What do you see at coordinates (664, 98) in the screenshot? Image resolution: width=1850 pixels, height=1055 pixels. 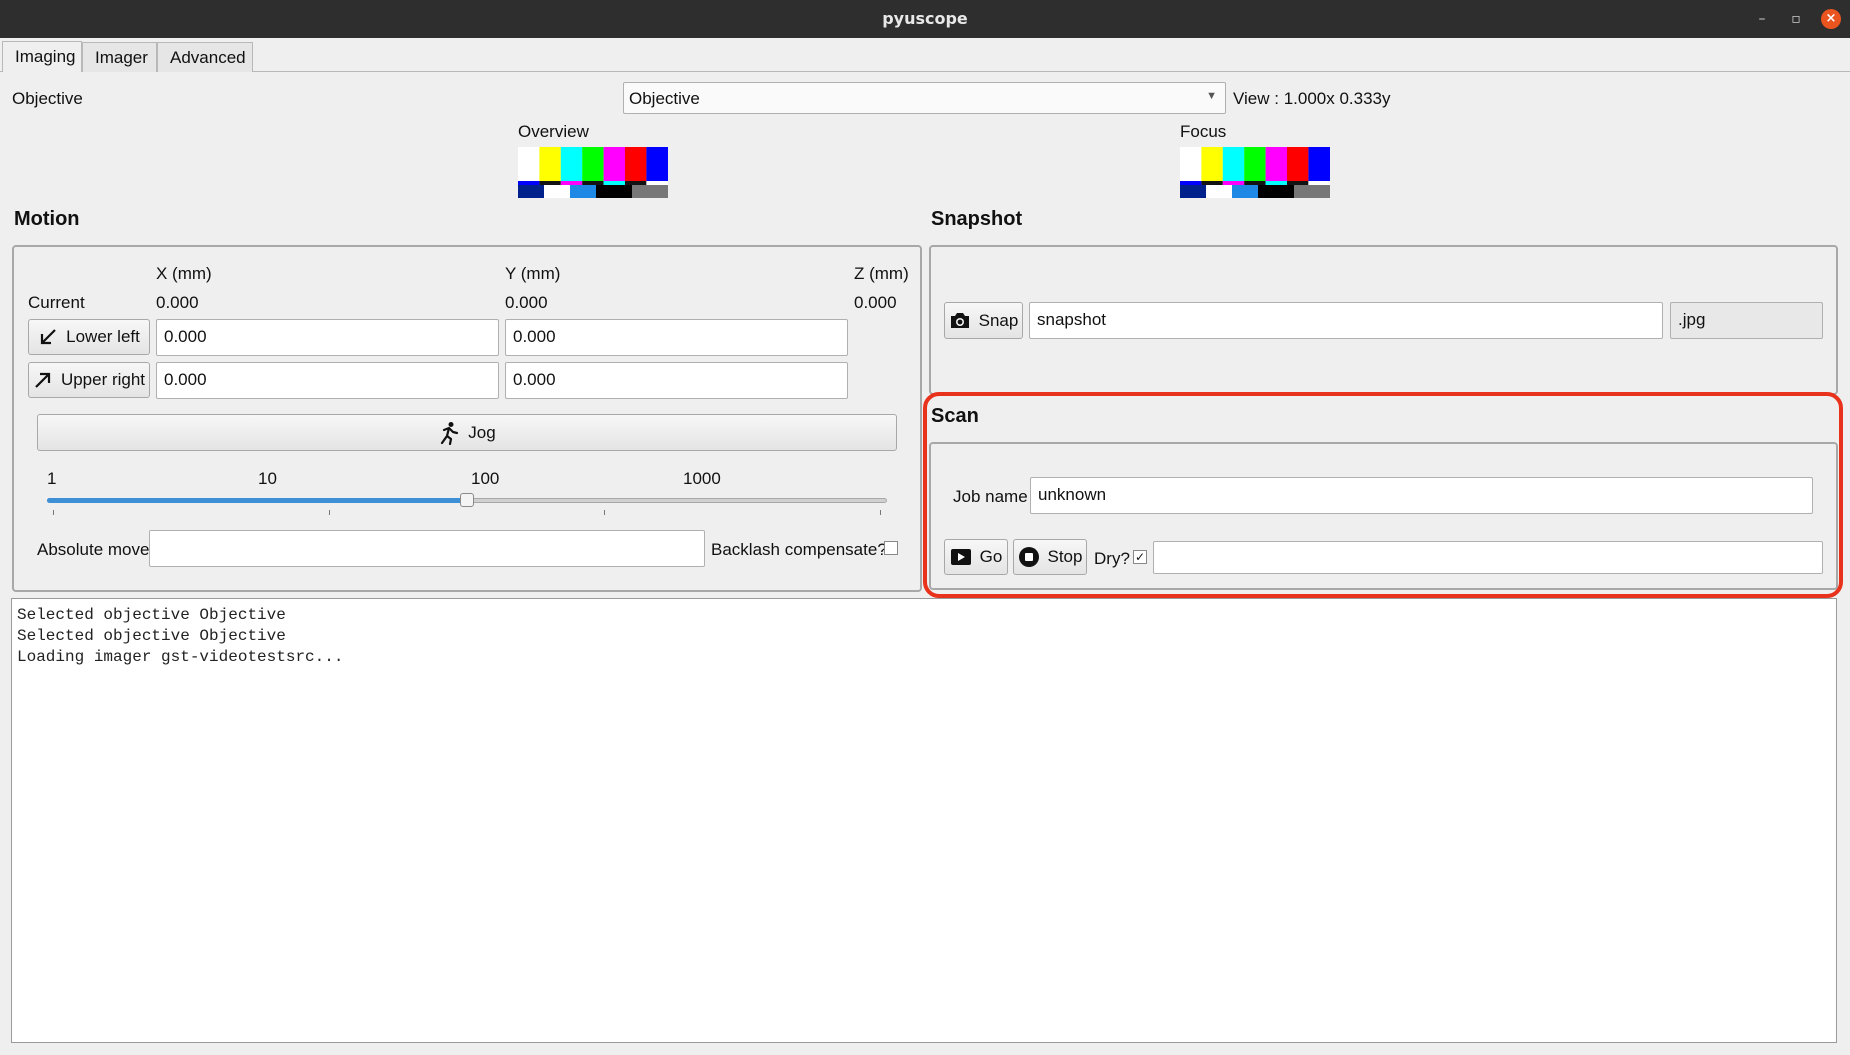 I see `objective-selected-value: Objective` at bounding box center [664, 98].